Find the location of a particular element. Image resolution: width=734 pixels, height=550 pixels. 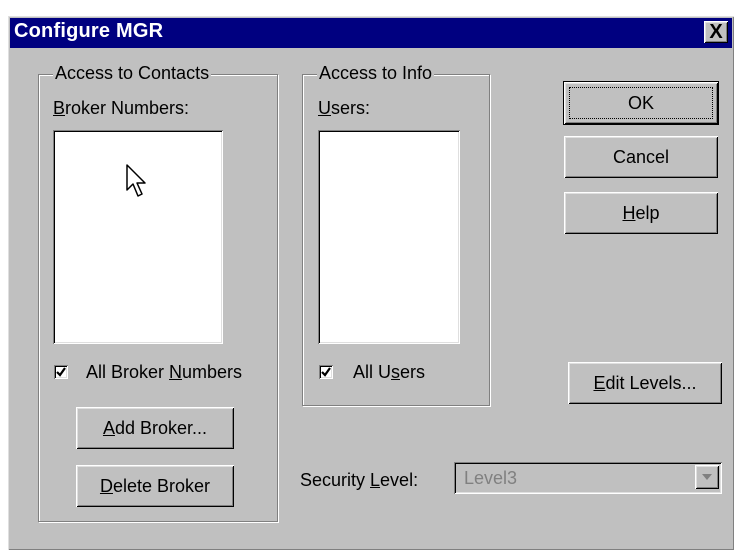

focus-rectangle is located at coordinates (641, 103).